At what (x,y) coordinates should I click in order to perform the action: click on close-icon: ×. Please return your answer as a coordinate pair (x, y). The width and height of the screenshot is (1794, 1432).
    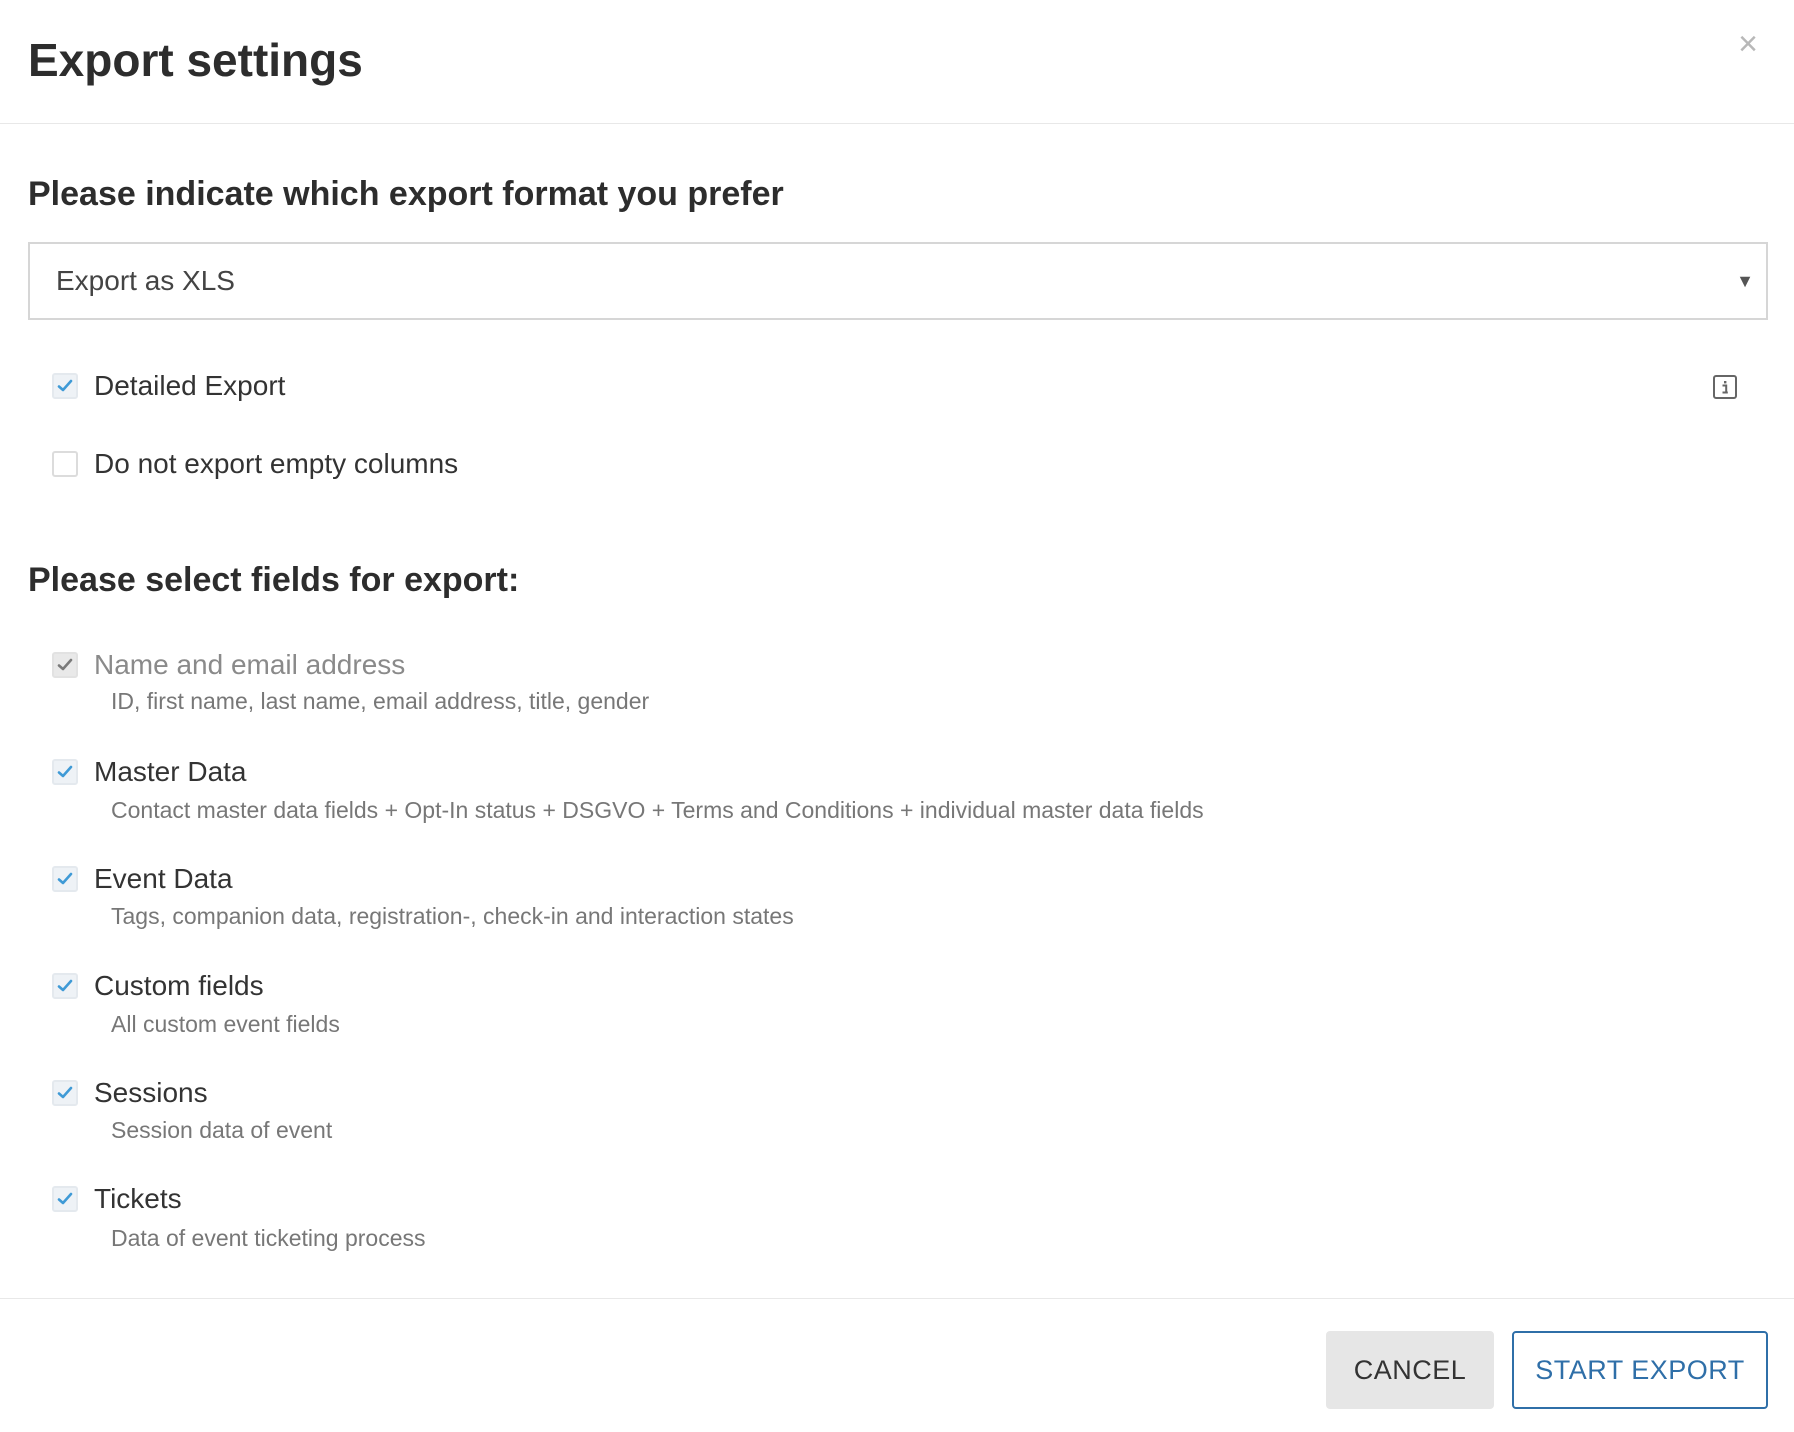
    Looking at the image, I should click on (1748, 44).